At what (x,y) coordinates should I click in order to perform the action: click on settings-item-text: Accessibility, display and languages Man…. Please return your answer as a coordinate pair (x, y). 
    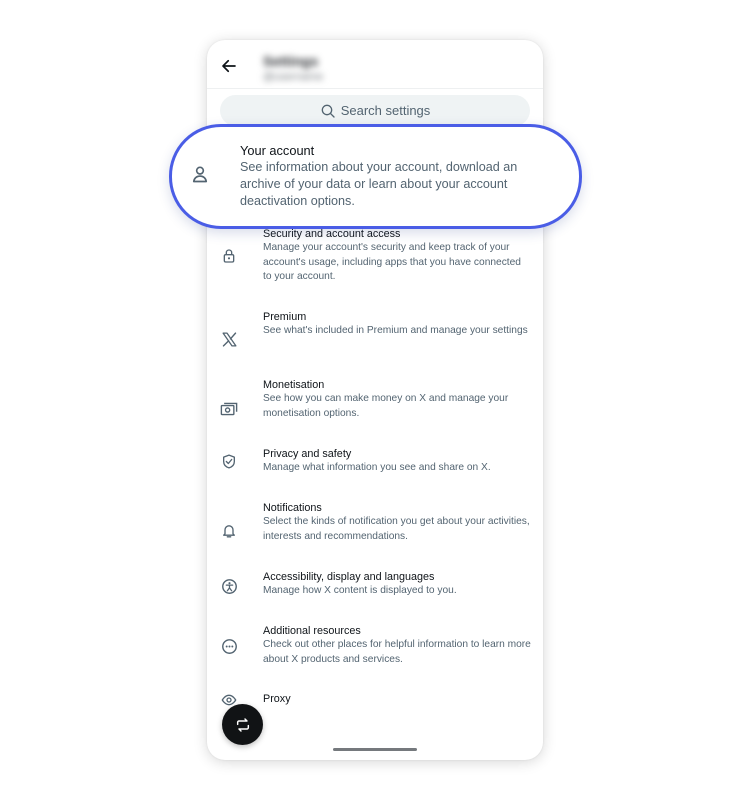
    Looking at the image, I should click on (397, 584).